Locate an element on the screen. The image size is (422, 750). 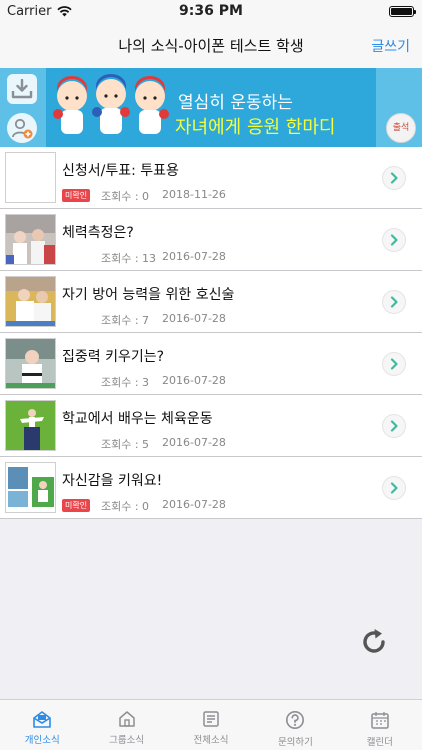
tab-personal-news: 개인소식 is located at coordinates (42, 725).